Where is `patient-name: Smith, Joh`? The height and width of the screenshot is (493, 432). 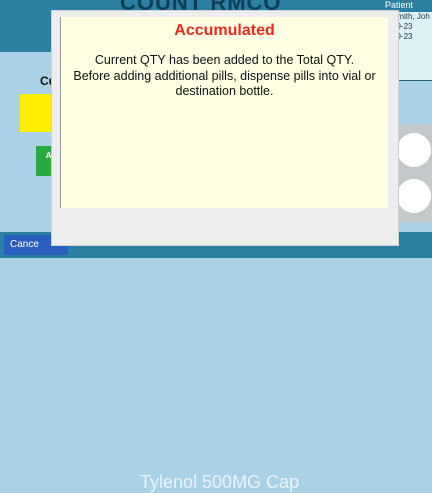 patient-name: Smith, Joh is located at coordinates (411, 16).